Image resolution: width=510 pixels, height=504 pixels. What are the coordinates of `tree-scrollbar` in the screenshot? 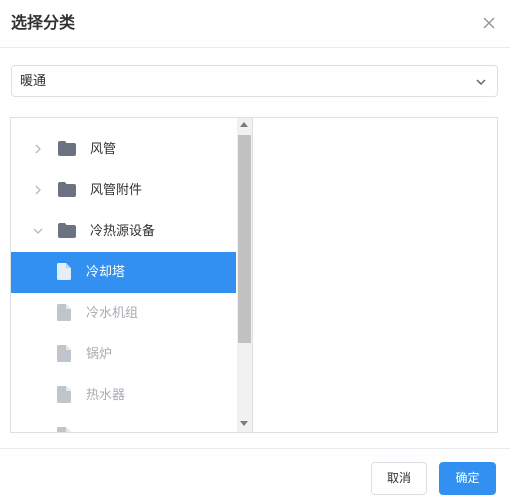 It's located at (244, 275).